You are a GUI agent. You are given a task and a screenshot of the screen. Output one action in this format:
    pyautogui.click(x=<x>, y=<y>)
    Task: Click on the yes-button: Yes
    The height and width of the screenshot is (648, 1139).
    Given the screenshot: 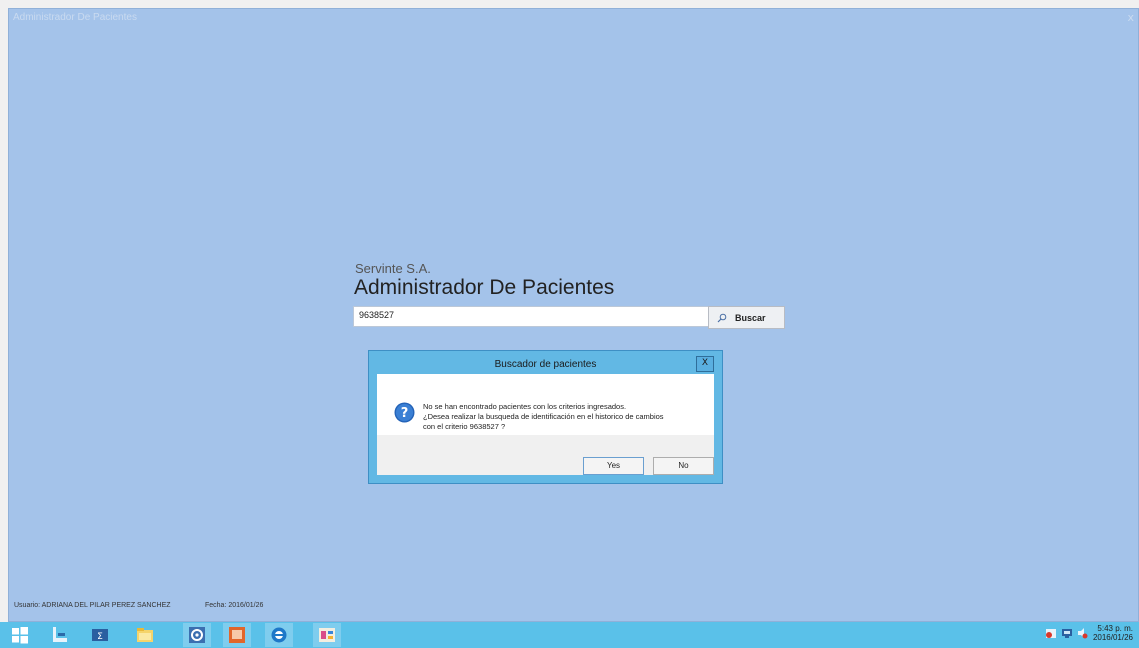 What is the action you would take?
    pyautogui.click(x=613, y=466)
    